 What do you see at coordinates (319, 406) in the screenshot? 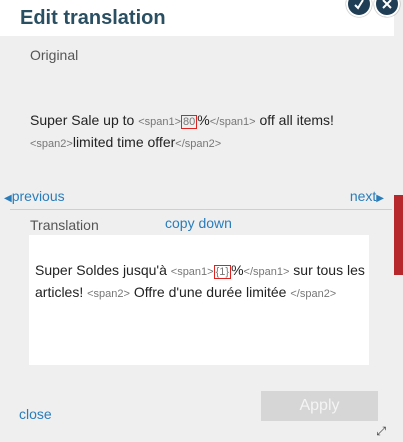
I see `apply-button: Apply` at bounding box center [319, 406].